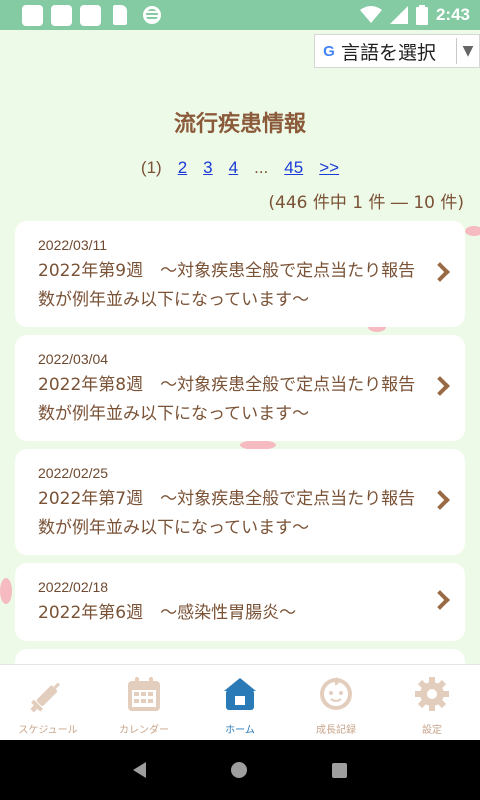 This screenshot has width=480, height=800. Describe the element at coordinates (240, 730) in the screenshot. I see `nav-label: ホーム` at that location.